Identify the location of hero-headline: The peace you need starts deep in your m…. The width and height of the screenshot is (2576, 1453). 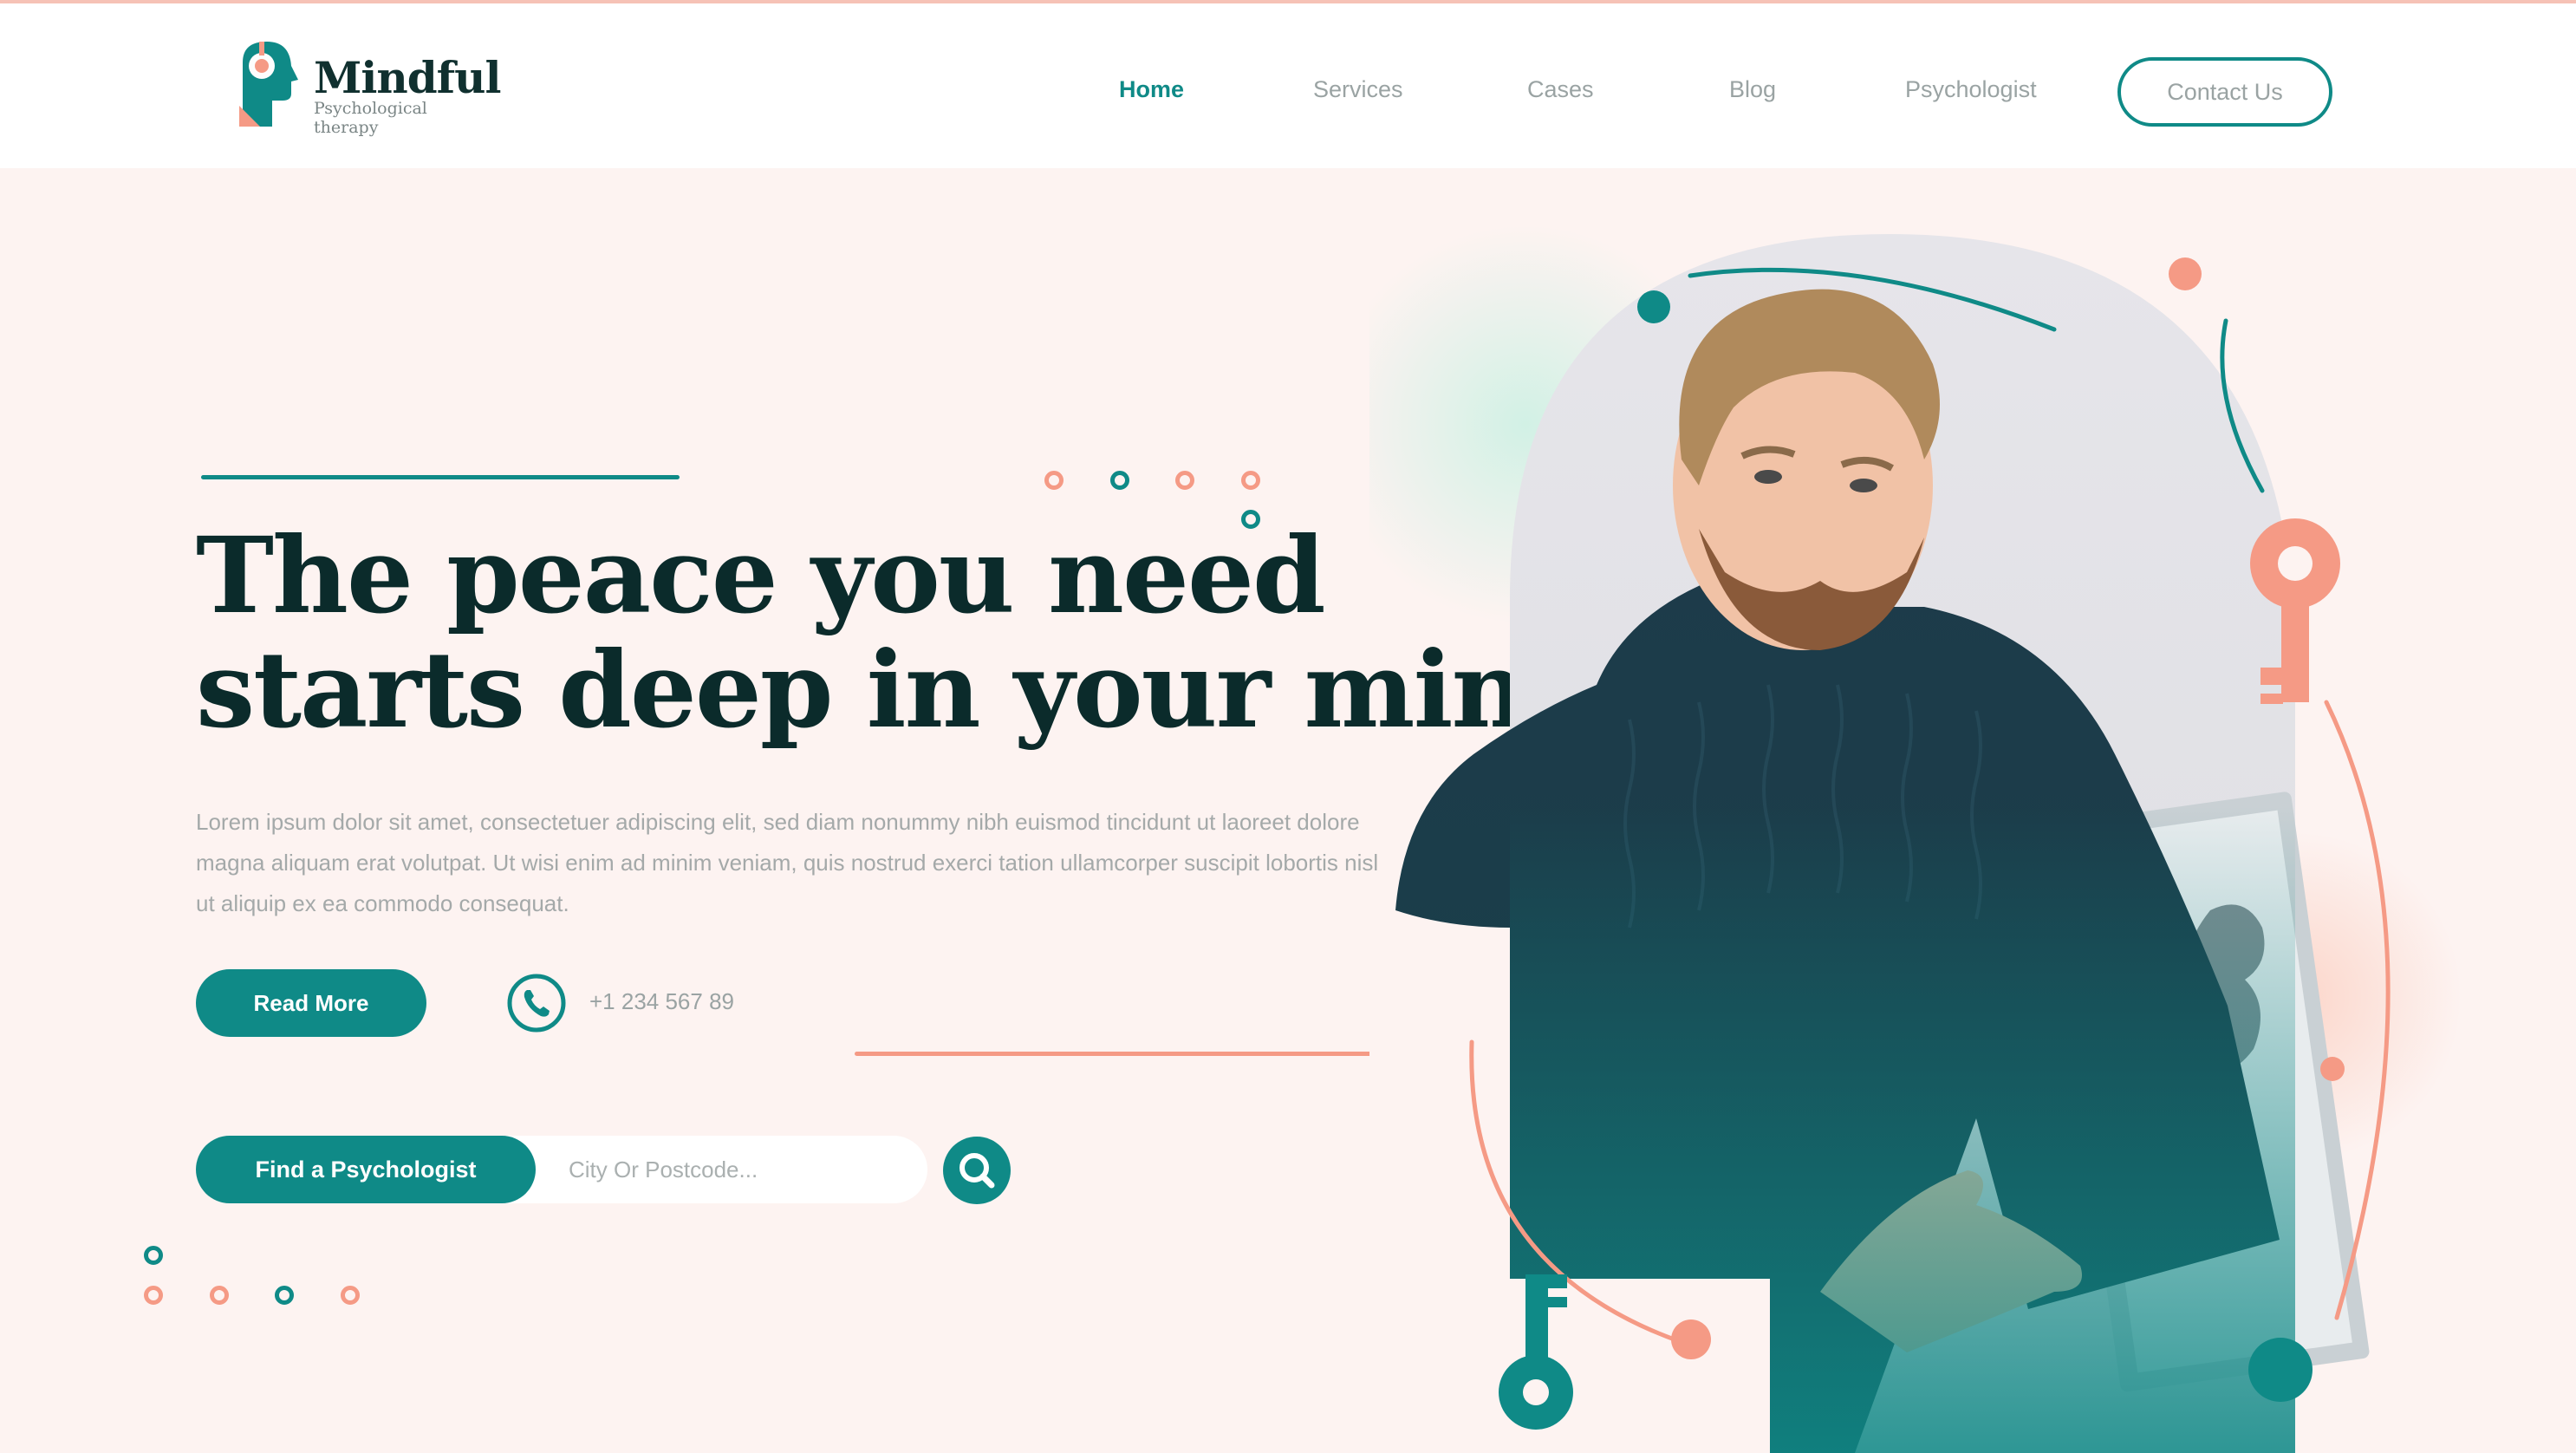
(915, 632).